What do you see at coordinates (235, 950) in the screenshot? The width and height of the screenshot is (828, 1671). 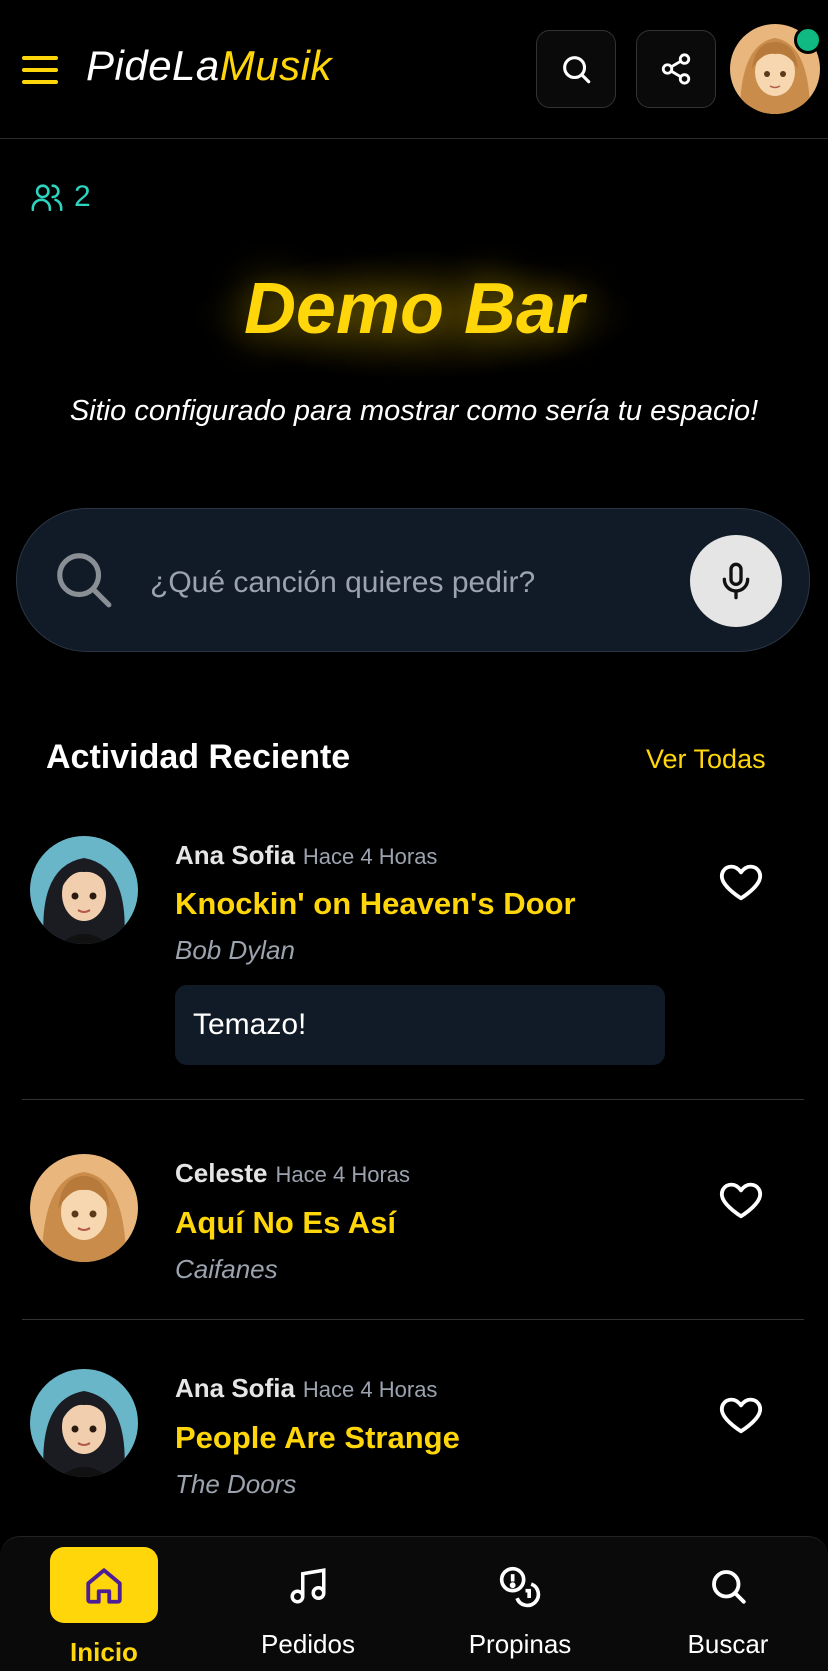 I see `artist-name: Bob Dylan` at bounding box center [235, 950].